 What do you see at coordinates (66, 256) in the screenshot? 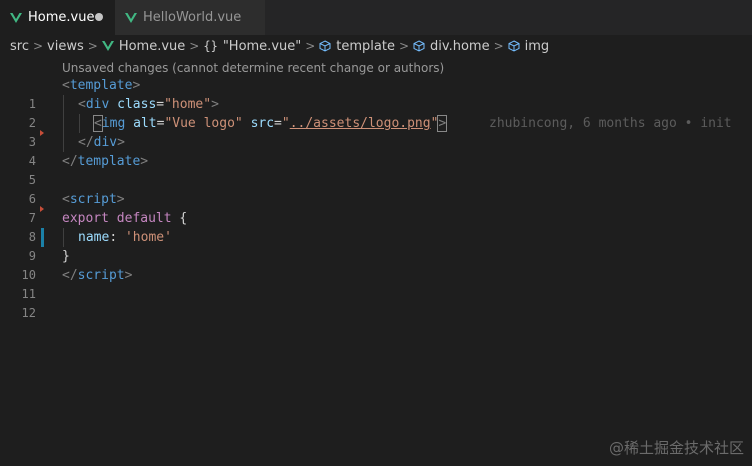
I see `token: }` at bounding box center [66, 256].